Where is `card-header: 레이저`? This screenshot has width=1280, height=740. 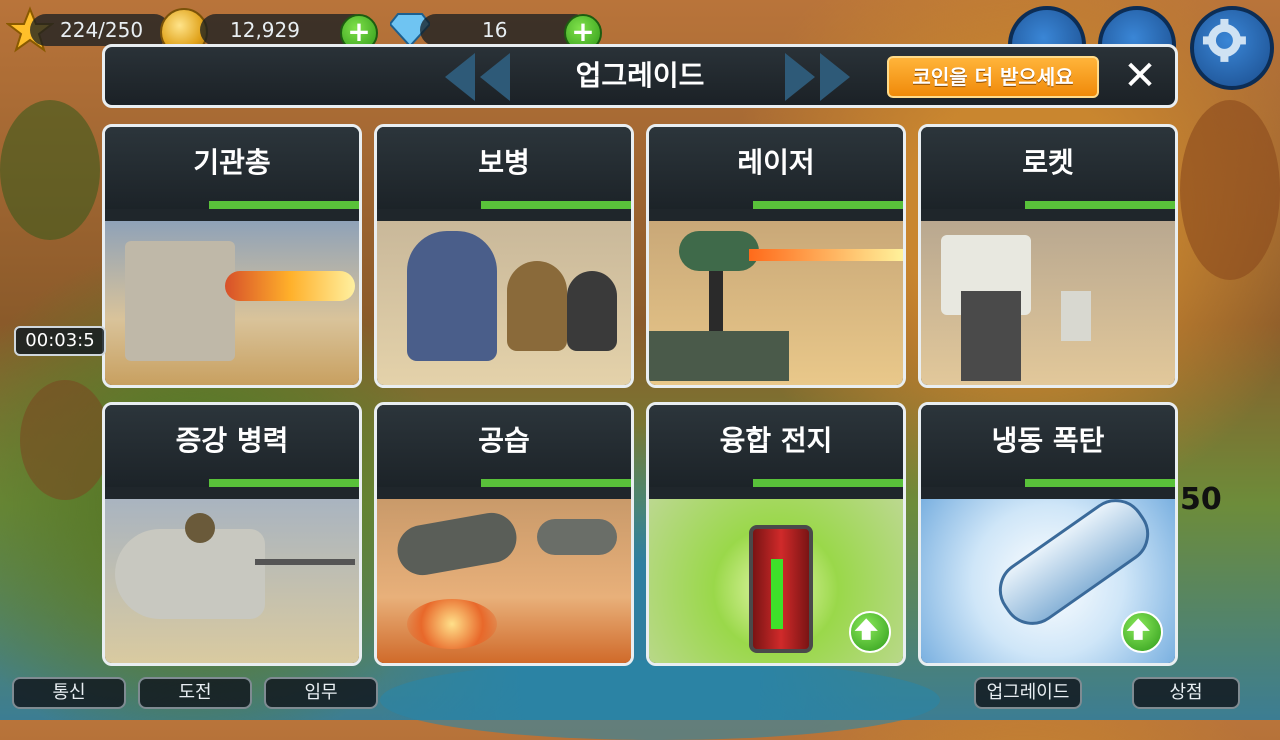
card-header: 레이저 is located at coordinates (776, 168).